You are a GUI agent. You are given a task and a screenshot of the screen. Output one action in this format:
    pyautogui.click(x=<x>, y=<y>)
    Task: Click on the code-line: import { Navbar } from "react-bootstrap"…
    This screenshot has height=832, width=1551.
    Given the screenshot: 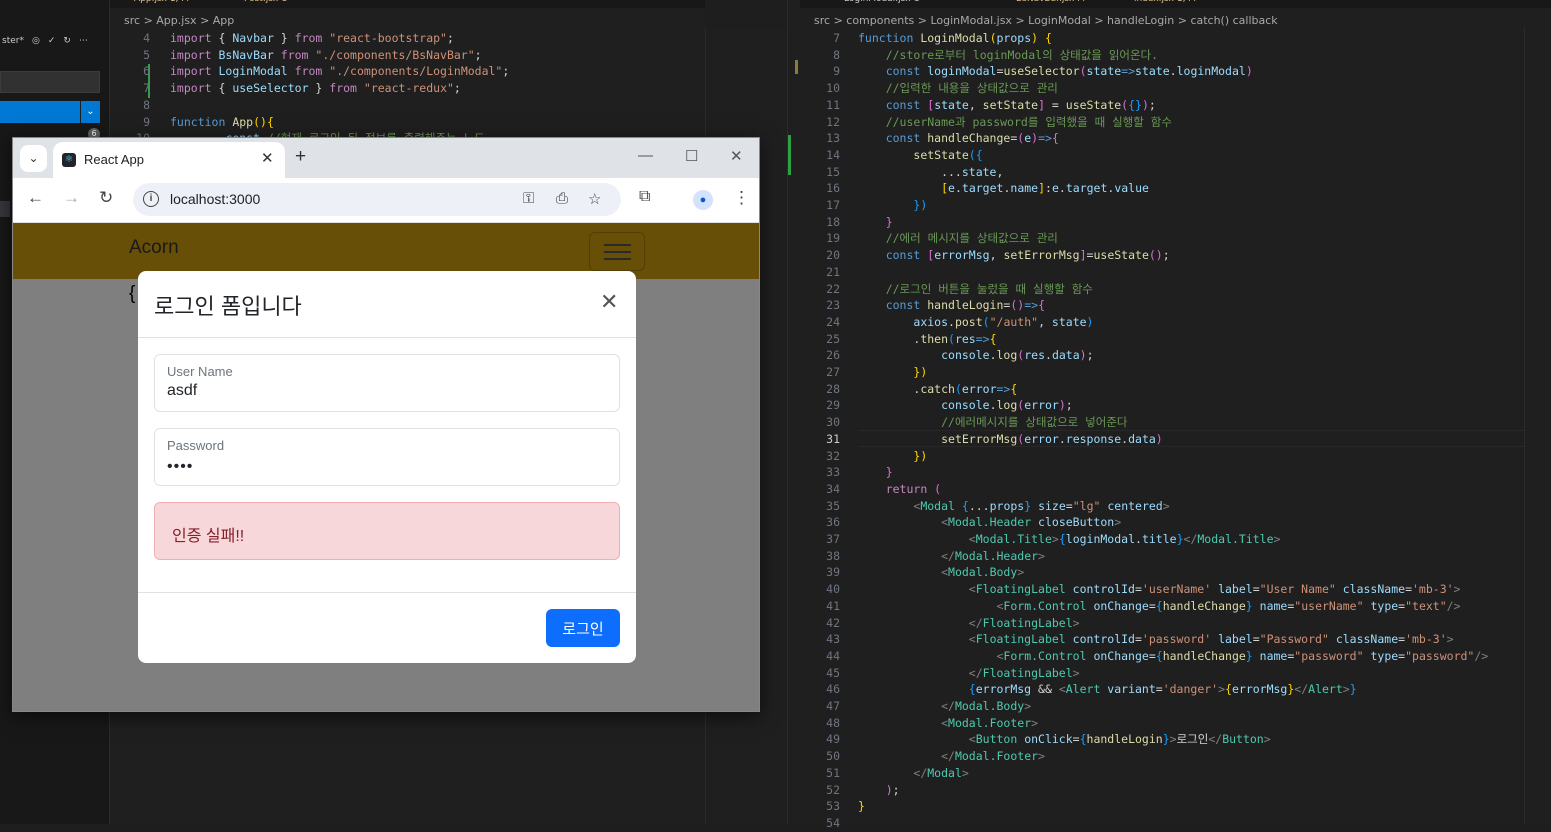 What is the action you would take?
    pyautogui.click(x=312, y=38)
    